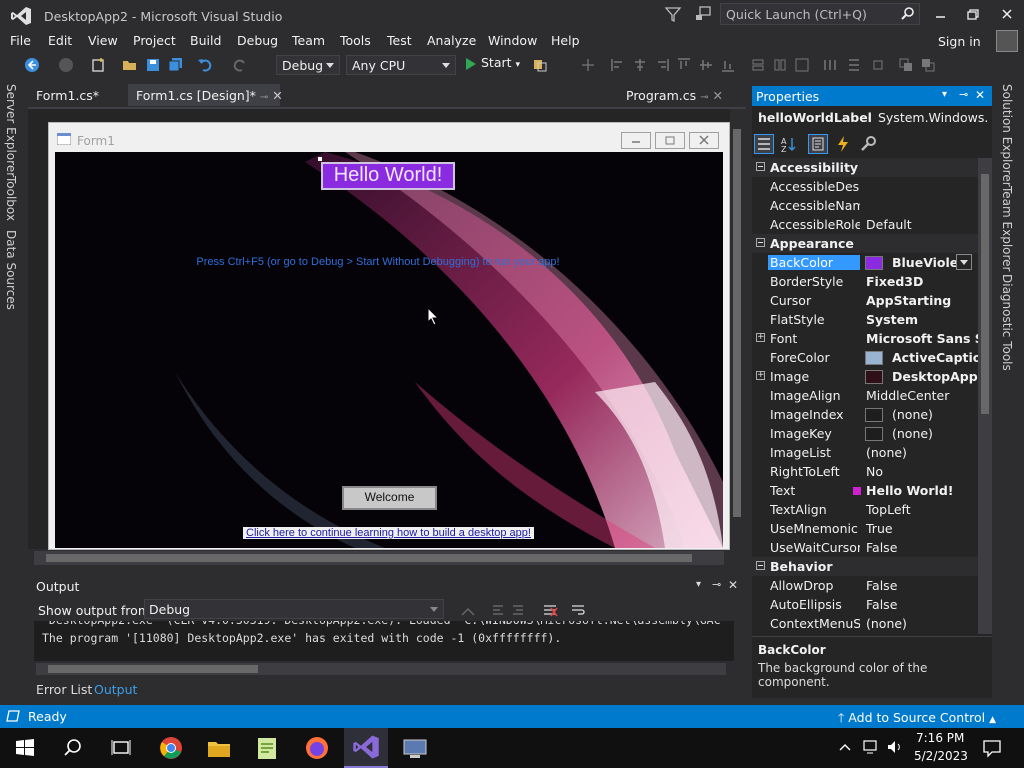  Describe the element at coordinates (401, 65) in the screenshot. I see `solution-platform-dropdown: Any CPU` at that location.